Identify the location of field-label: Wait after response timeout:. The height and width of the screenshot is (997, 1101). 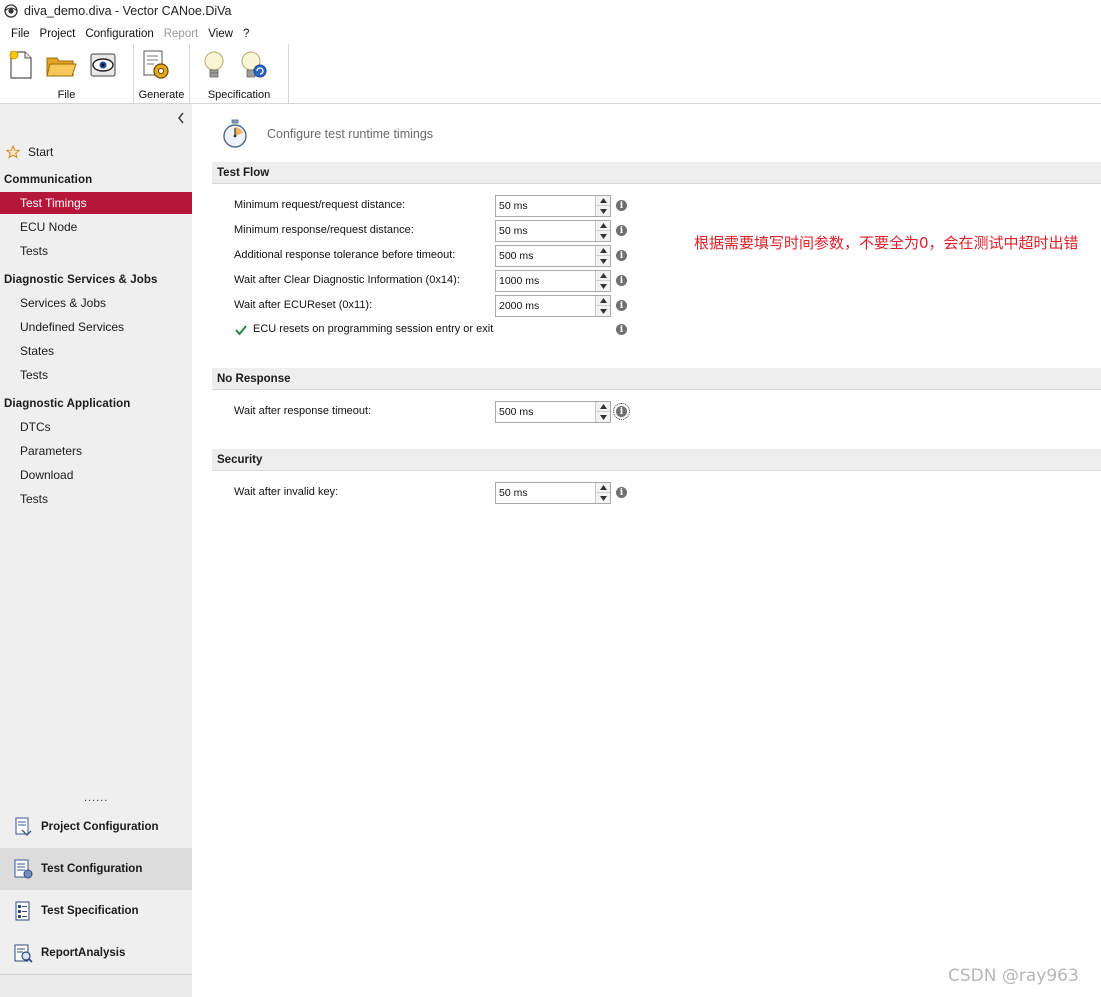
(303, 411).